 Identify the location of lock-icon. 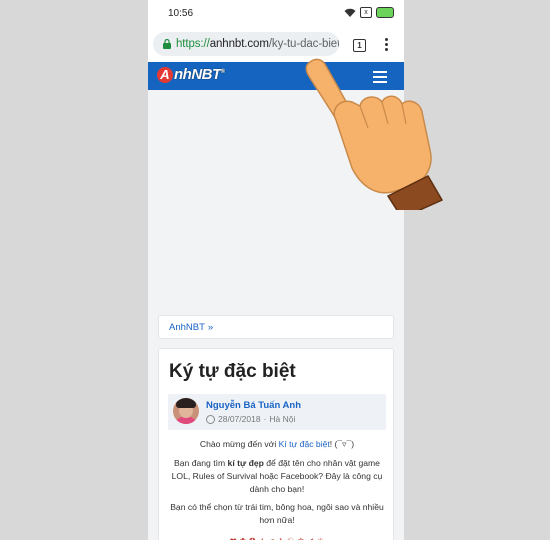
(167, 44).